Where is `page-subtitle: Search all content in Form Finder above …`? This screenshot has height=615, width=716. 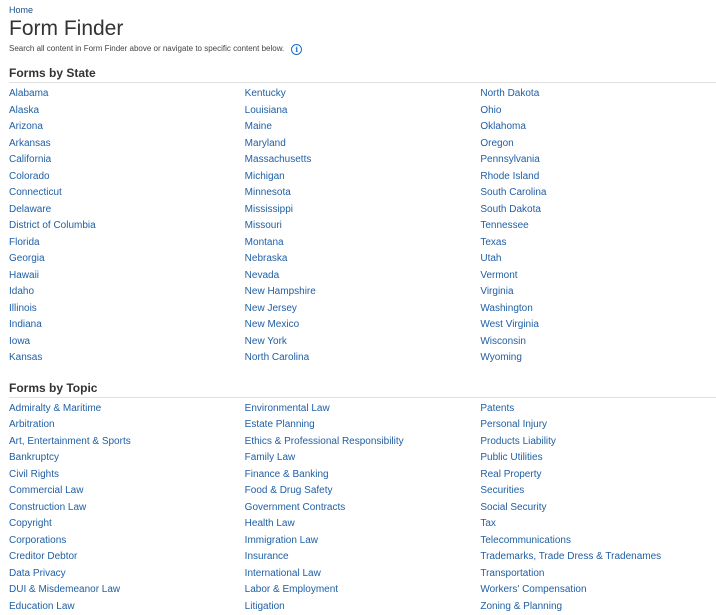 page-subtitle: Search all content in Form Finder above … is located at coordinates (362, 49).